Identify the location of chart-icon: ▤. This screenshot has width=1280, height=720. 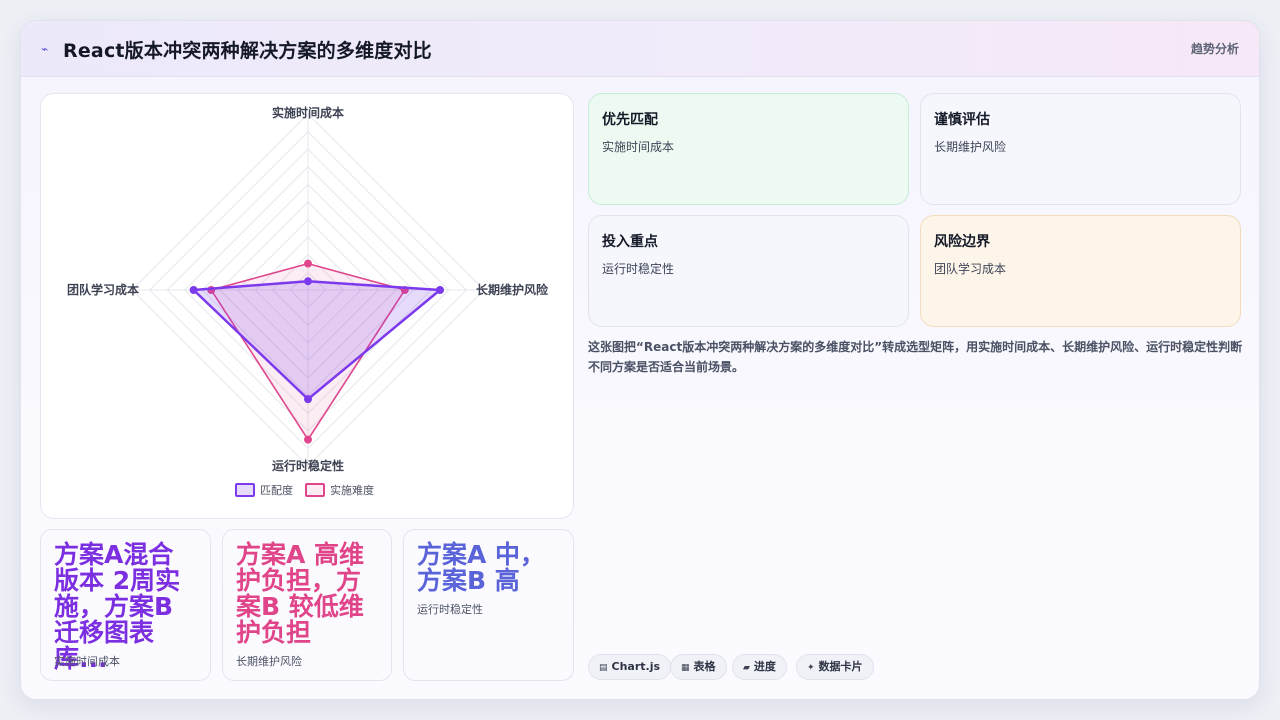
(603, 668).